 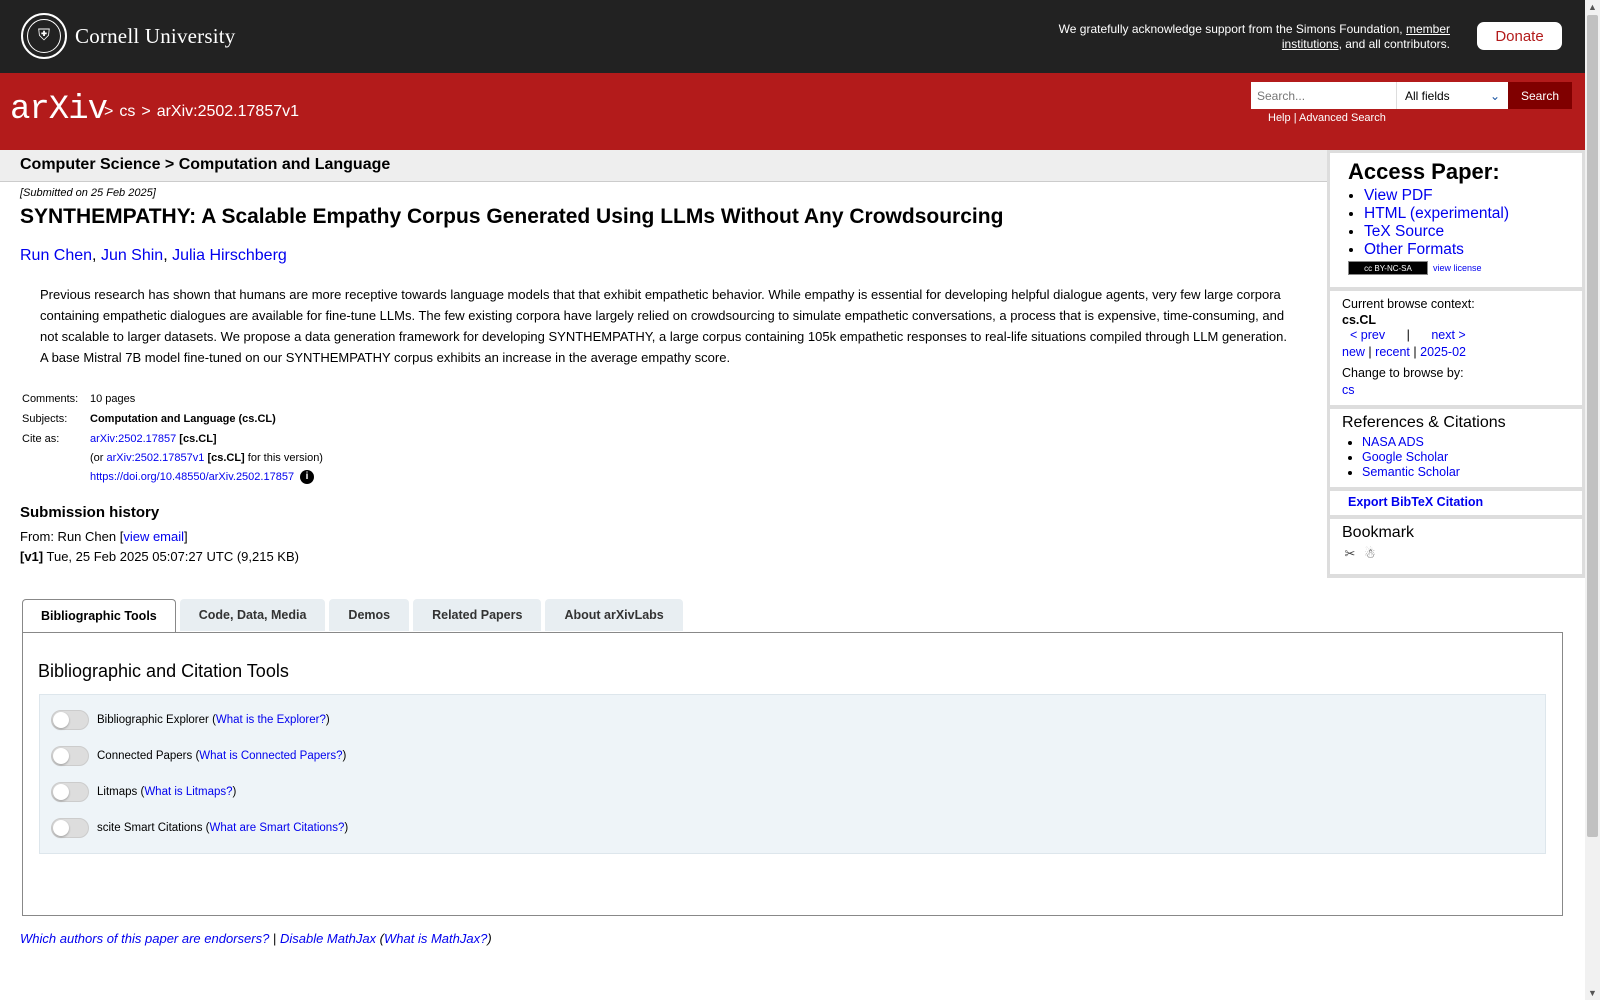 I want to click on view-license-link: view license, so click(x=1457, y=268).